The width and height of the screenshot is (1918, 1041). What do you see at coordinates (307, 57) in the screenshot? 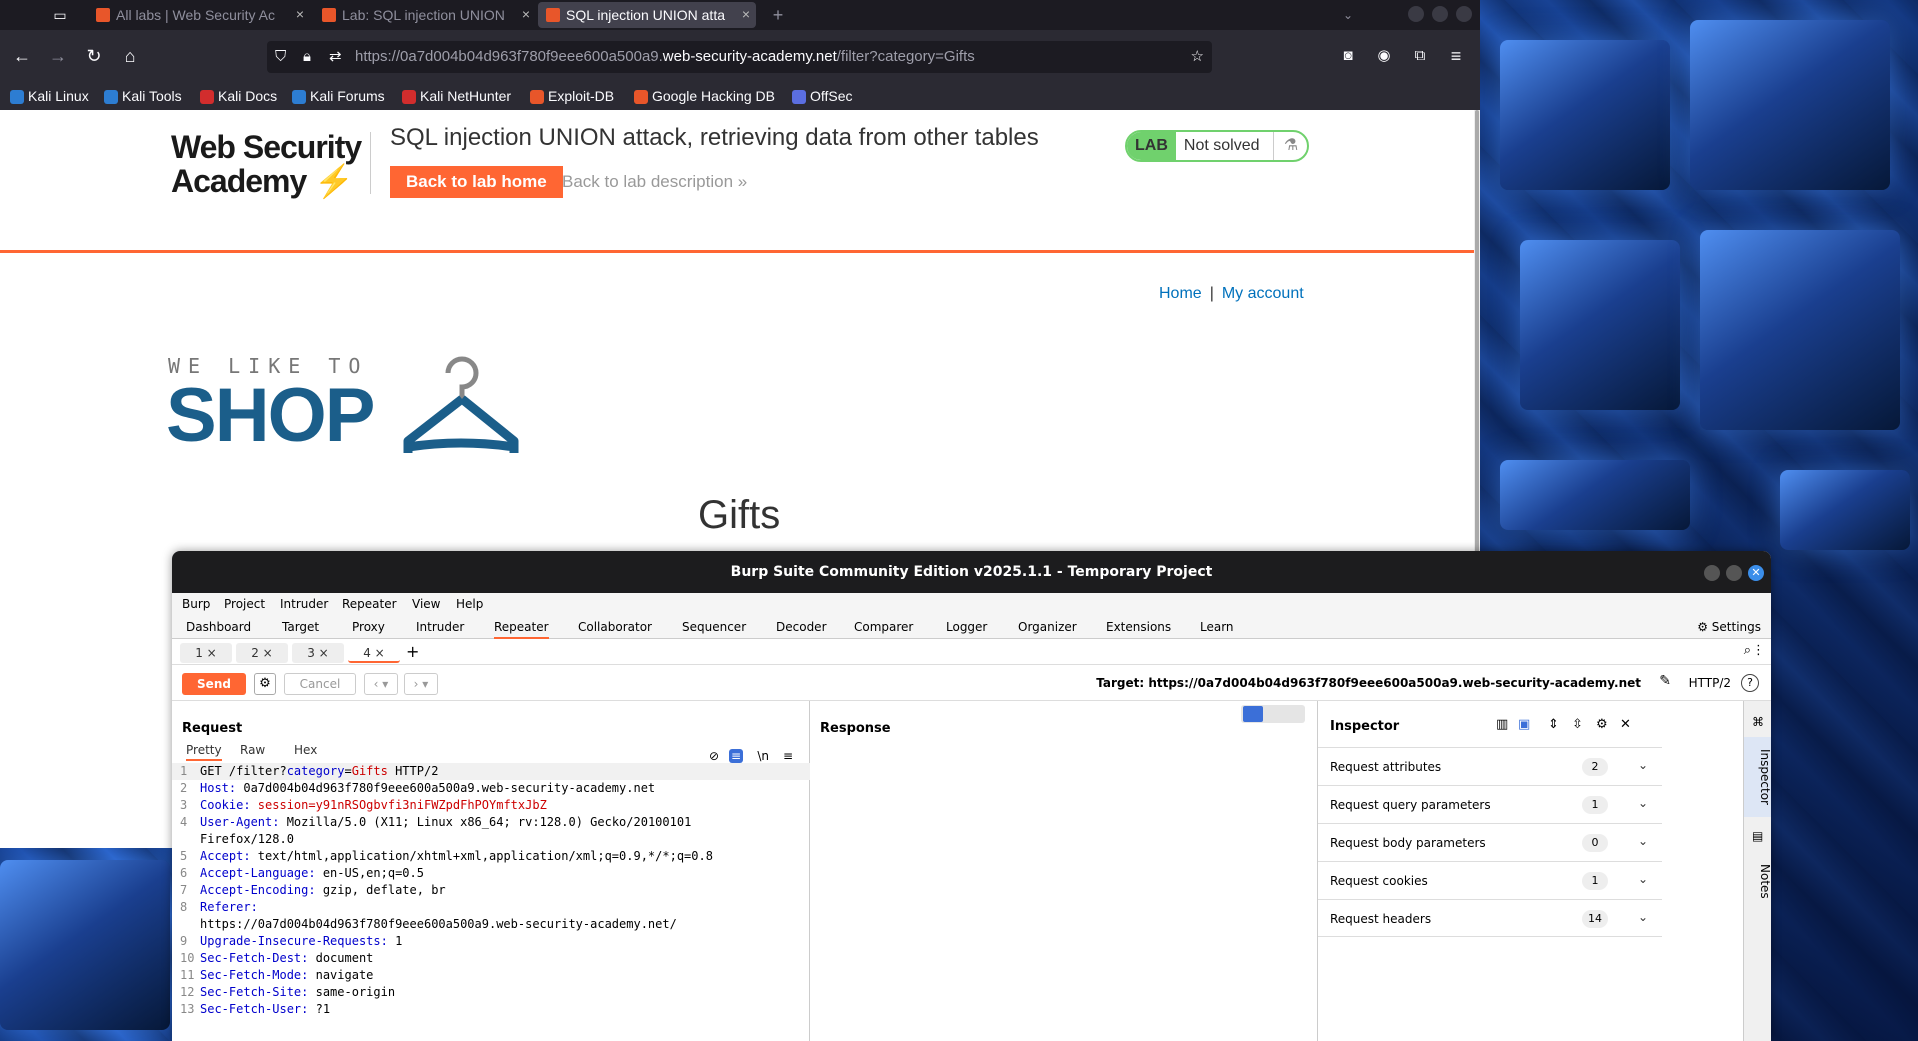
I see `lock-icon: 🔒︎` at bounding box center [307, 57].